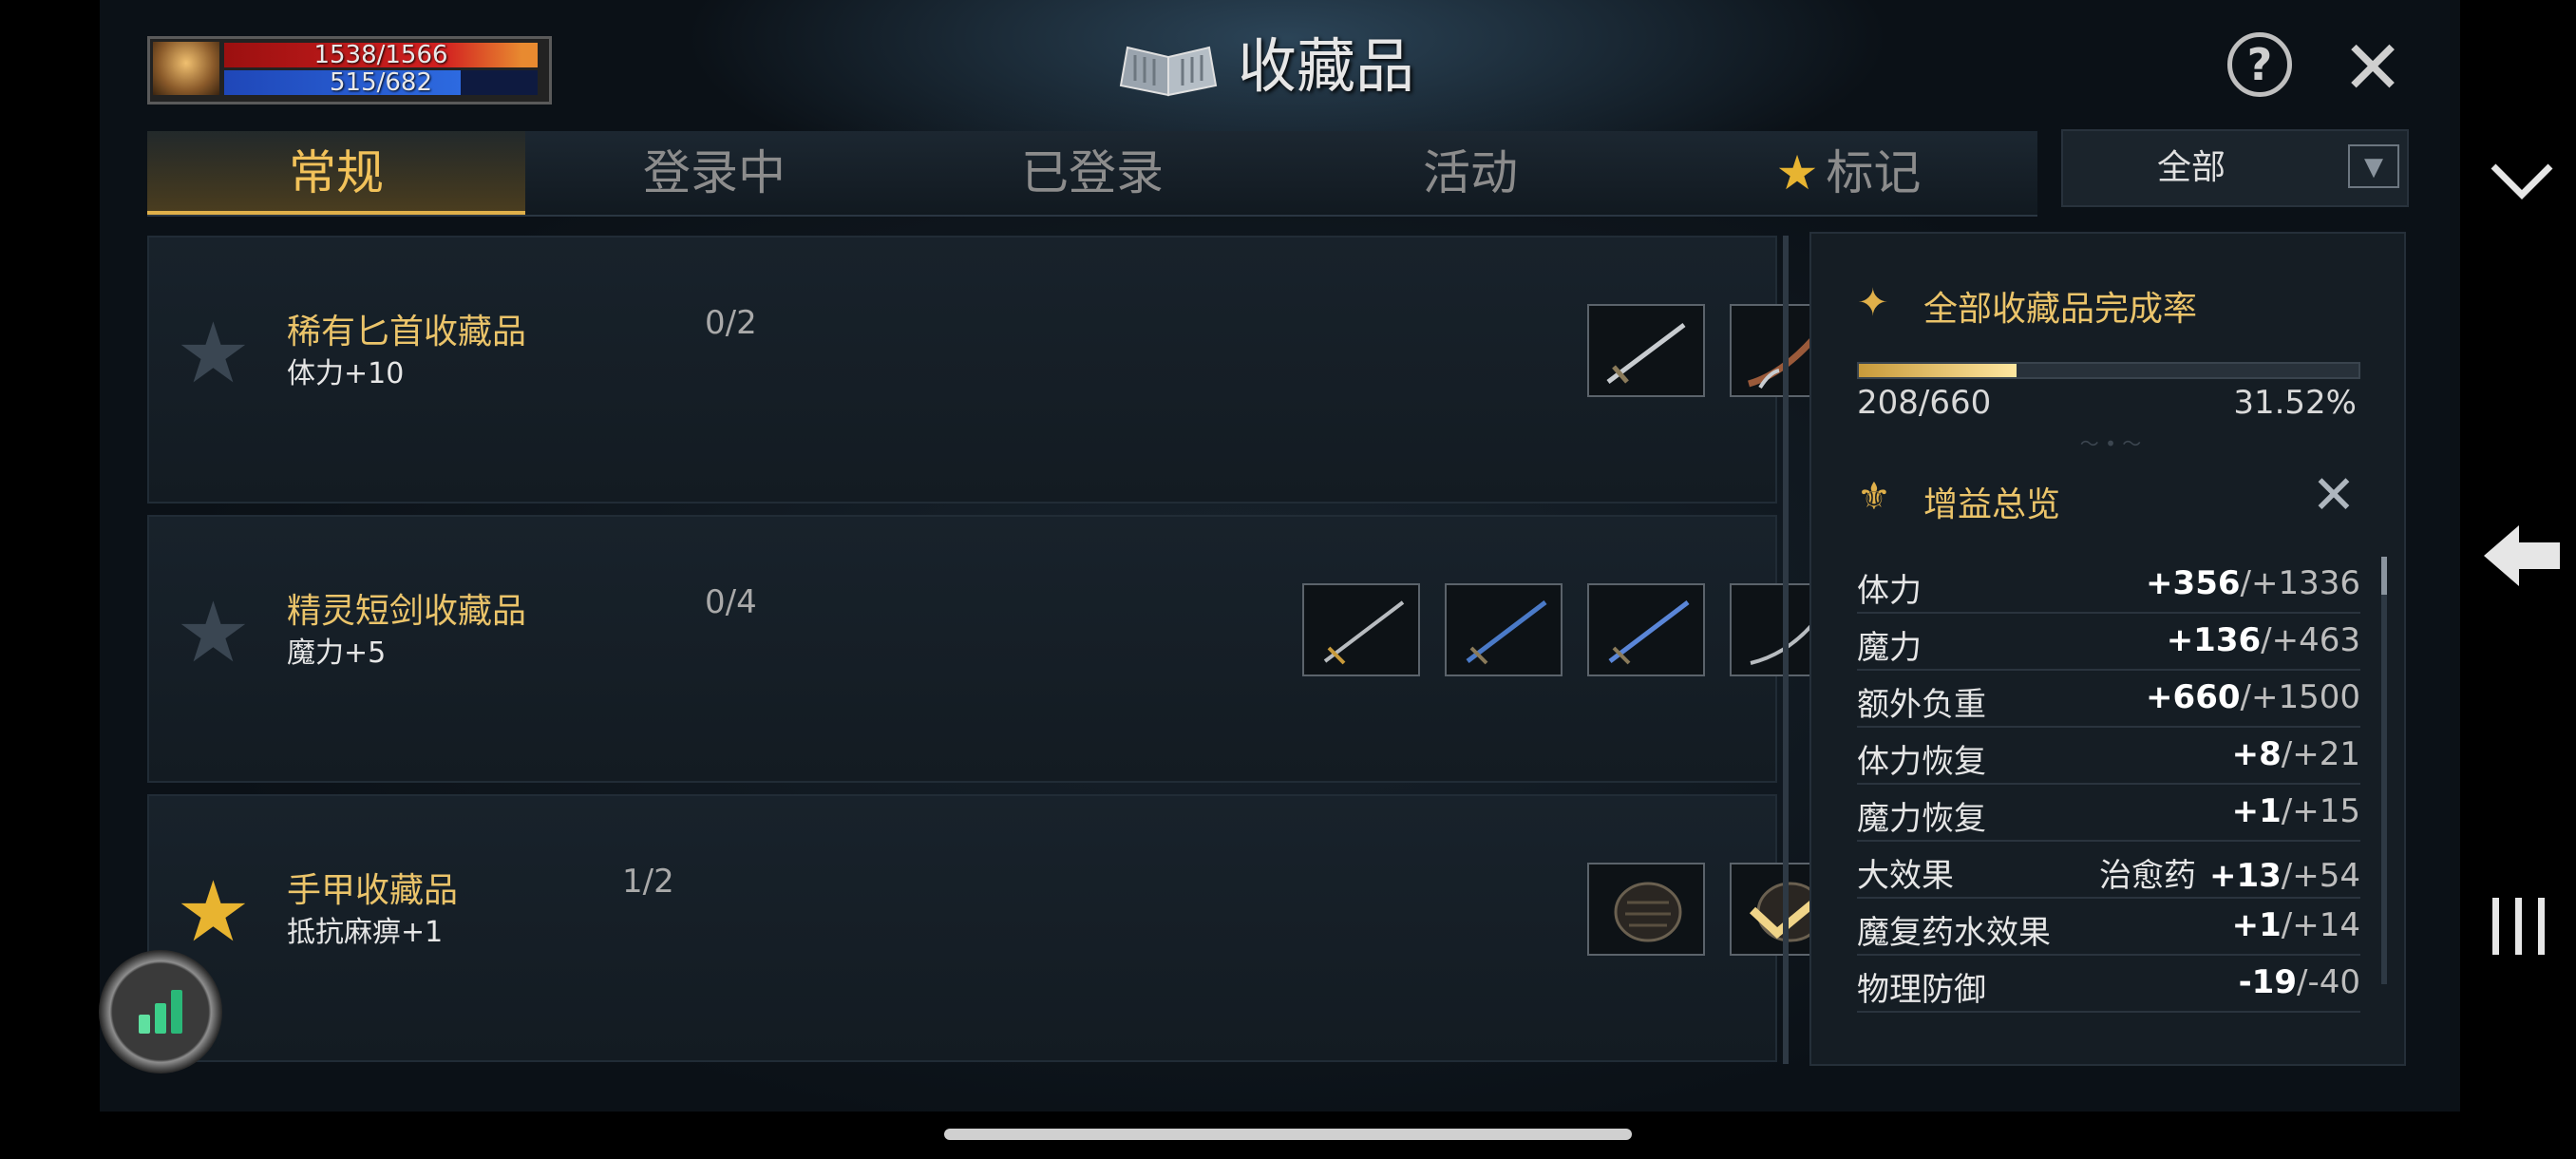 This screenshot has height=1159, width=2576. I want to click on buff-name: 体力, so click(1889, 591).